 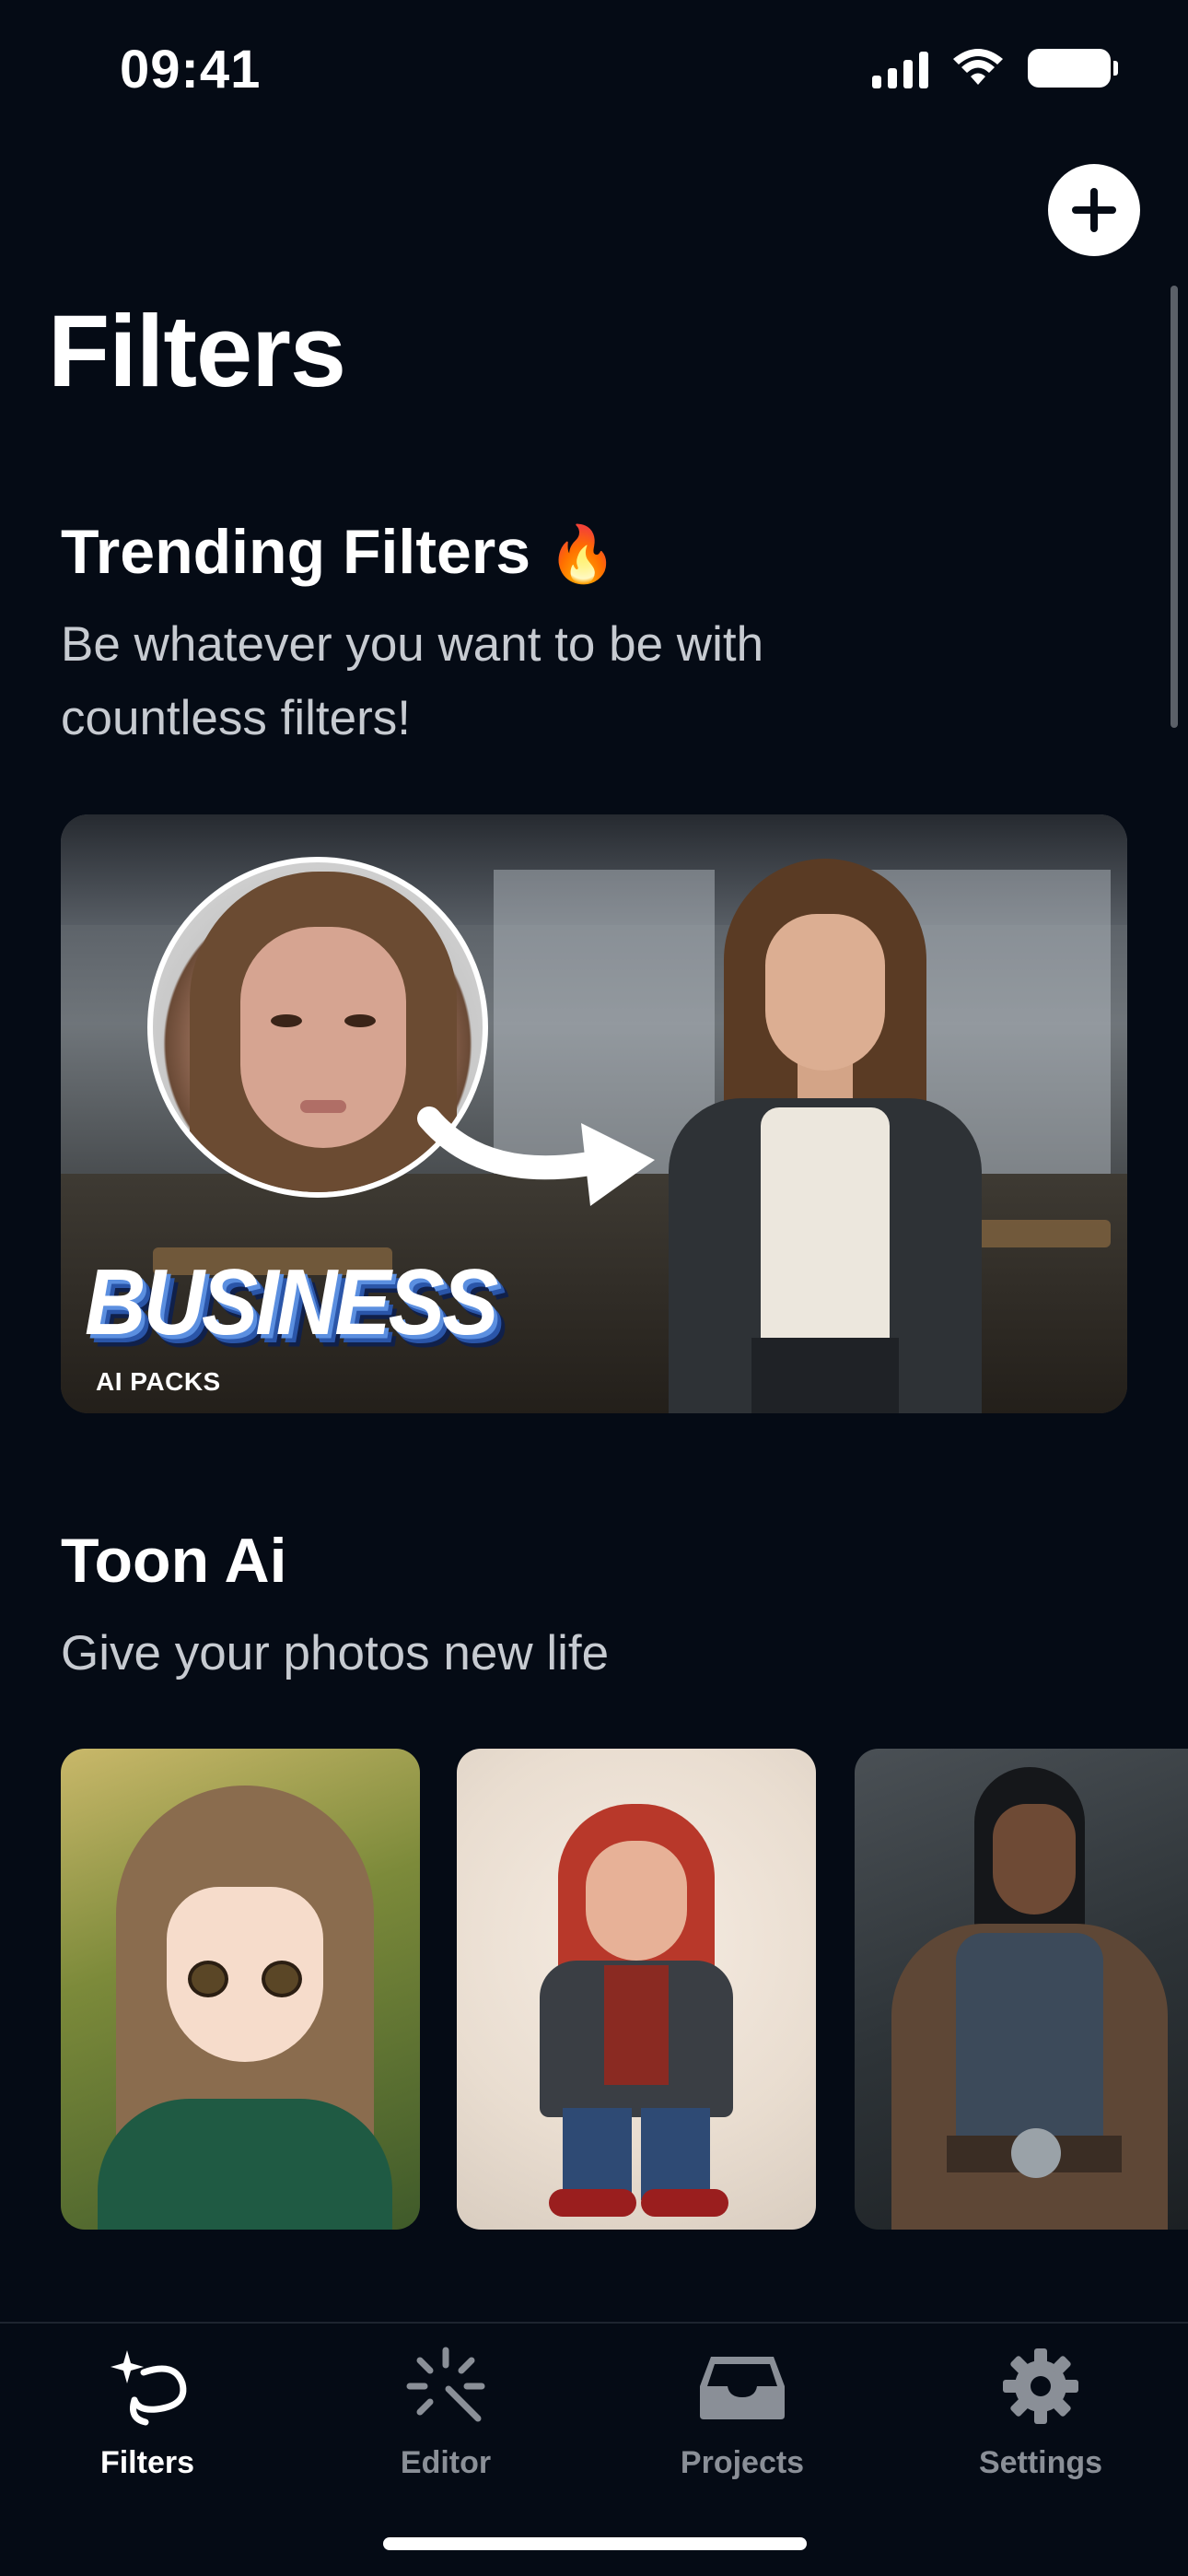 I want to click on tab-filters-label: Filters, so click(x=147, y=2462).